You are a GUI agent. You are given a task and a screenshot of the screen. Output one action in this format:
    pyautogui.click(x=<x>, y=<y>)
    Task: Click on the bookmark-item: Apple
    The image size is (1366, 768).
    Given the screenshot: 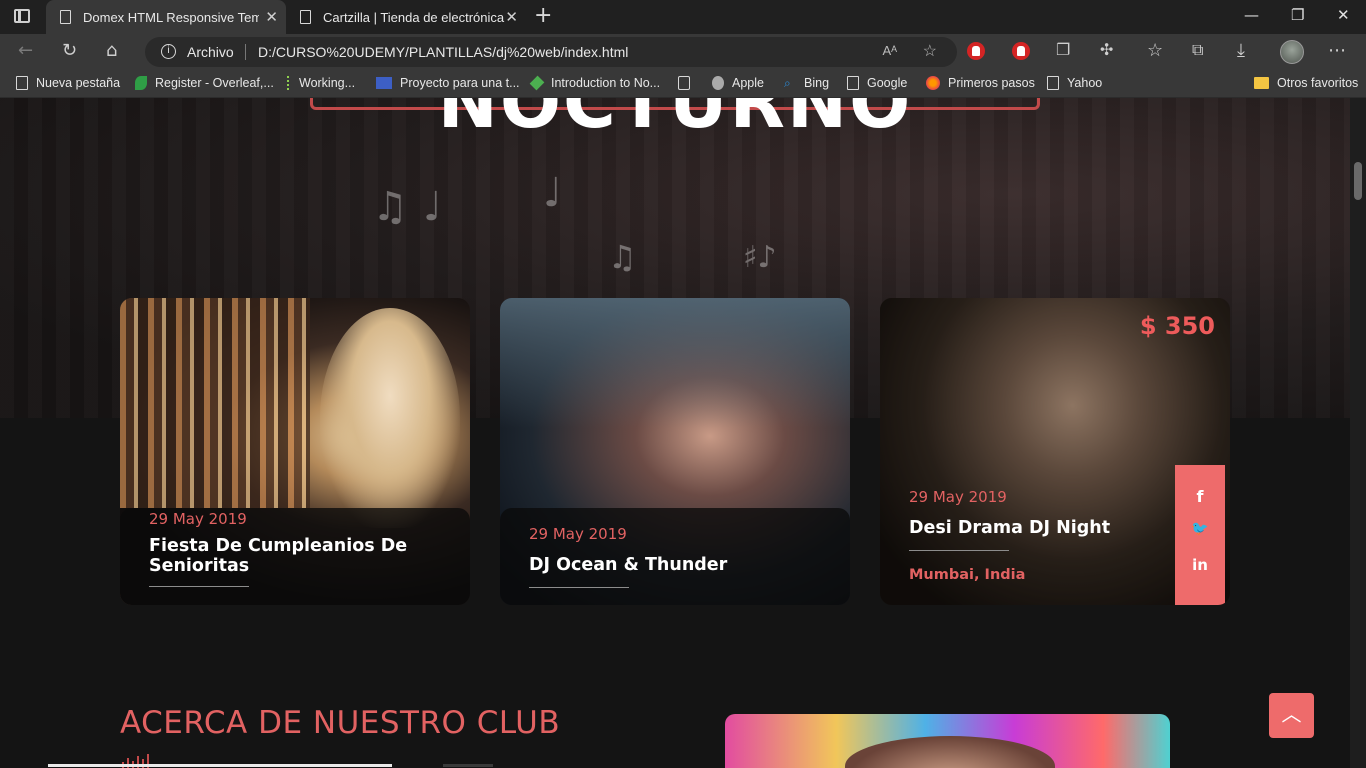 What is the action you would take?
    pyautogui.click(x=738, y=83)
    